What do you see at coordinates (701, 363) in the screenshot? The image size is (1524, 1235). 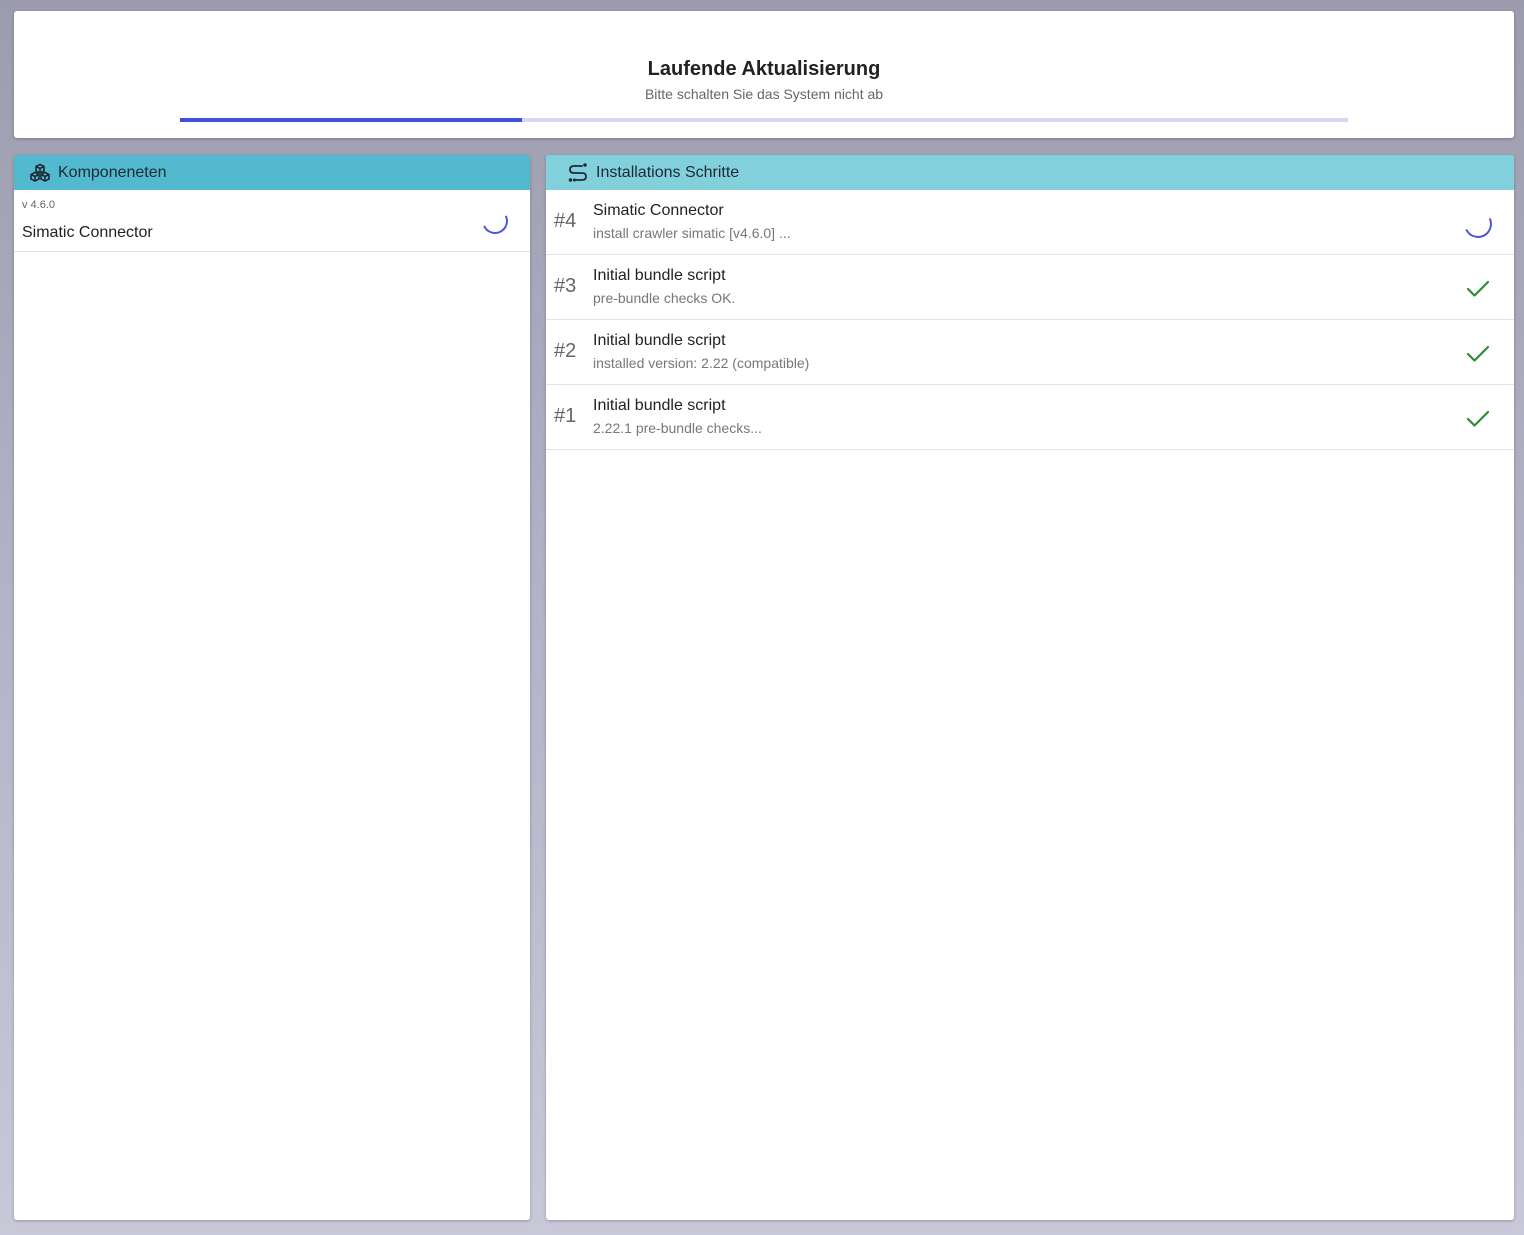 I see `step-description: installed version: 2.22 (compatible)` at bounding box center [701, 363].